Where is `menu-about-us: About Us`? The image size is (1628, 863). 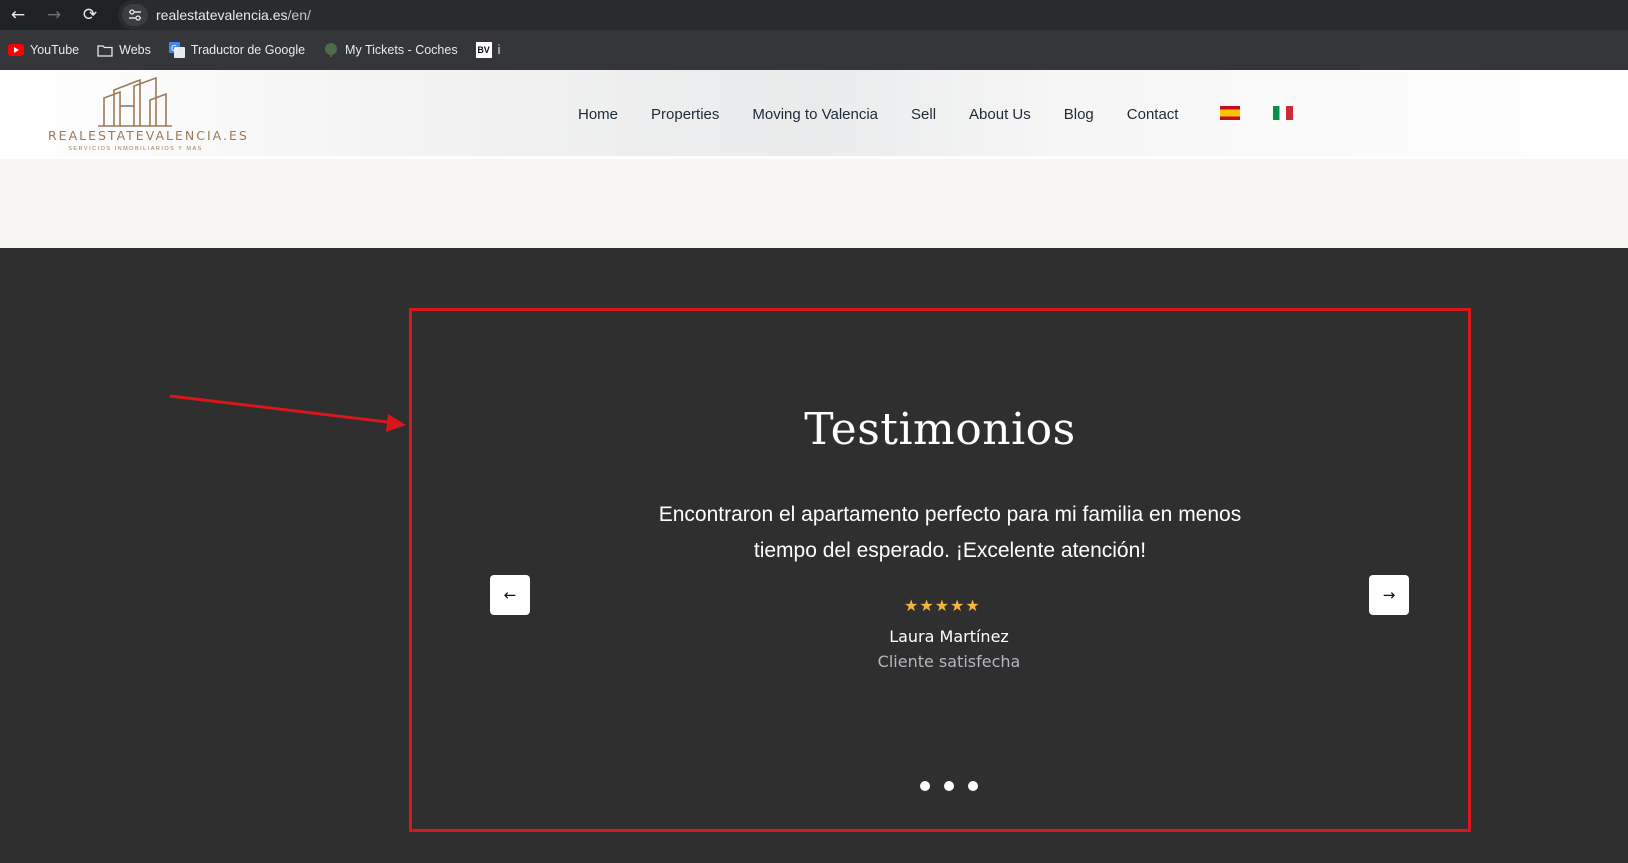
menu-about-us: About Us is located at coordinates (1000, 114).